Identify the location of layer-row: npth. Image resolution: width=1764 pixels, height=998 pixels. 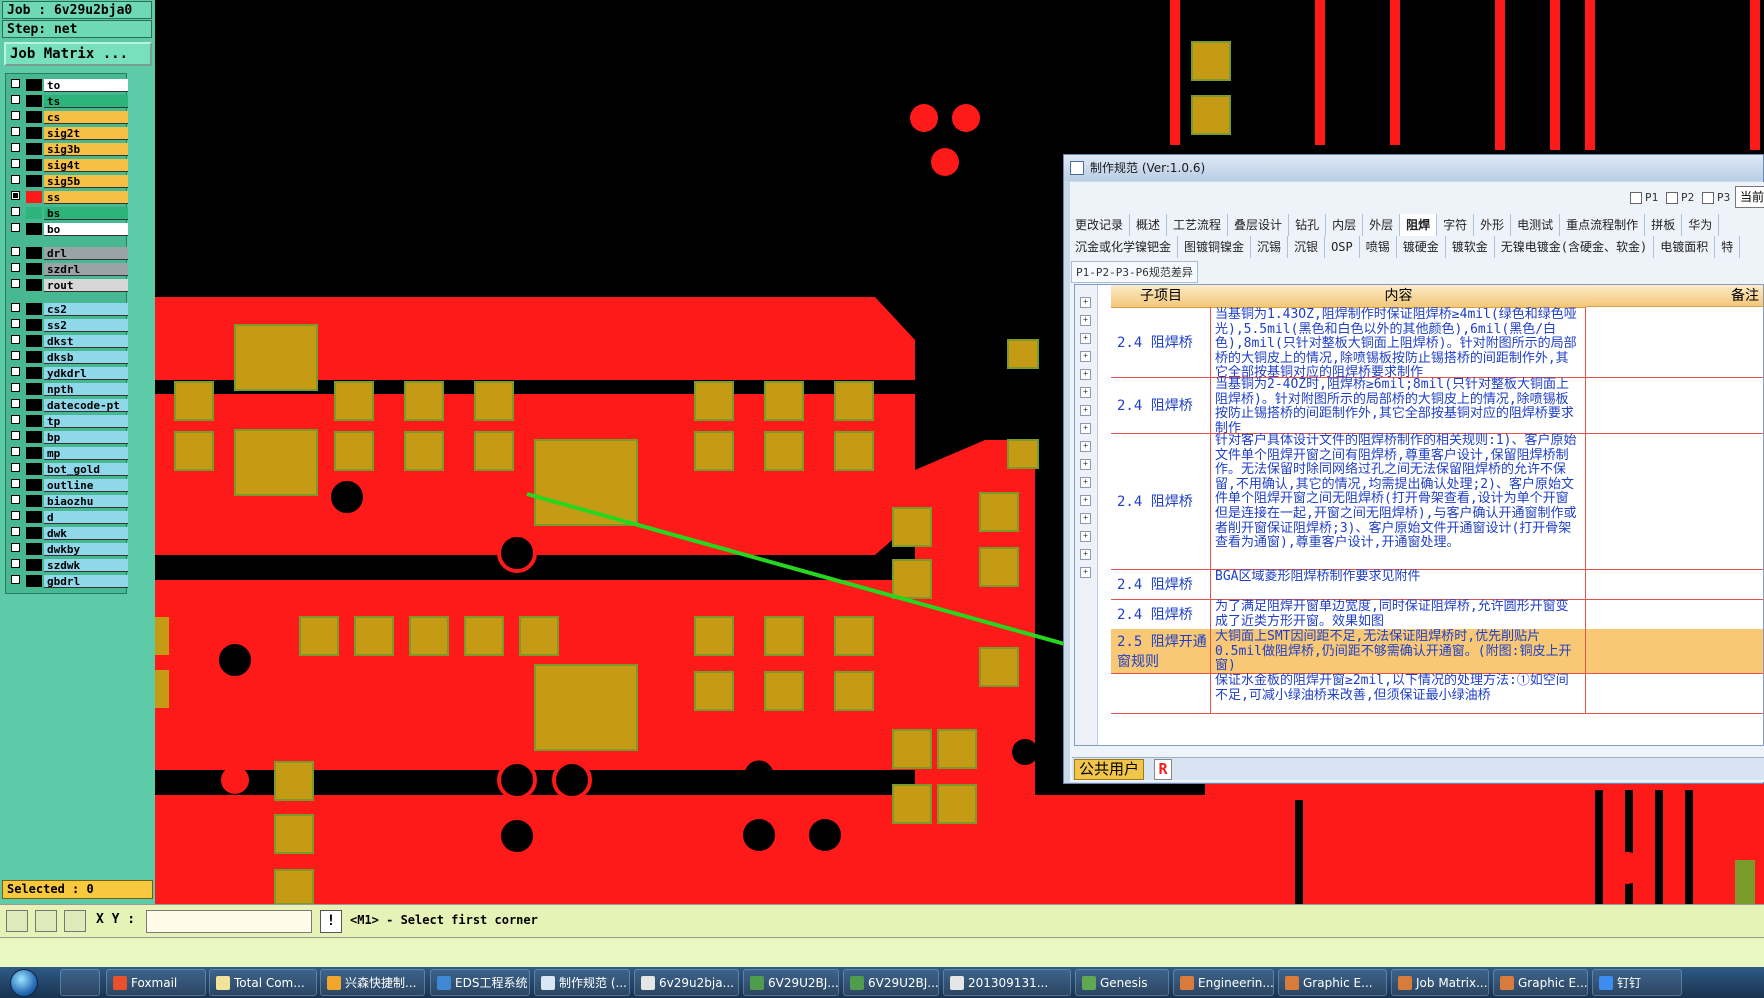
(67, 389).